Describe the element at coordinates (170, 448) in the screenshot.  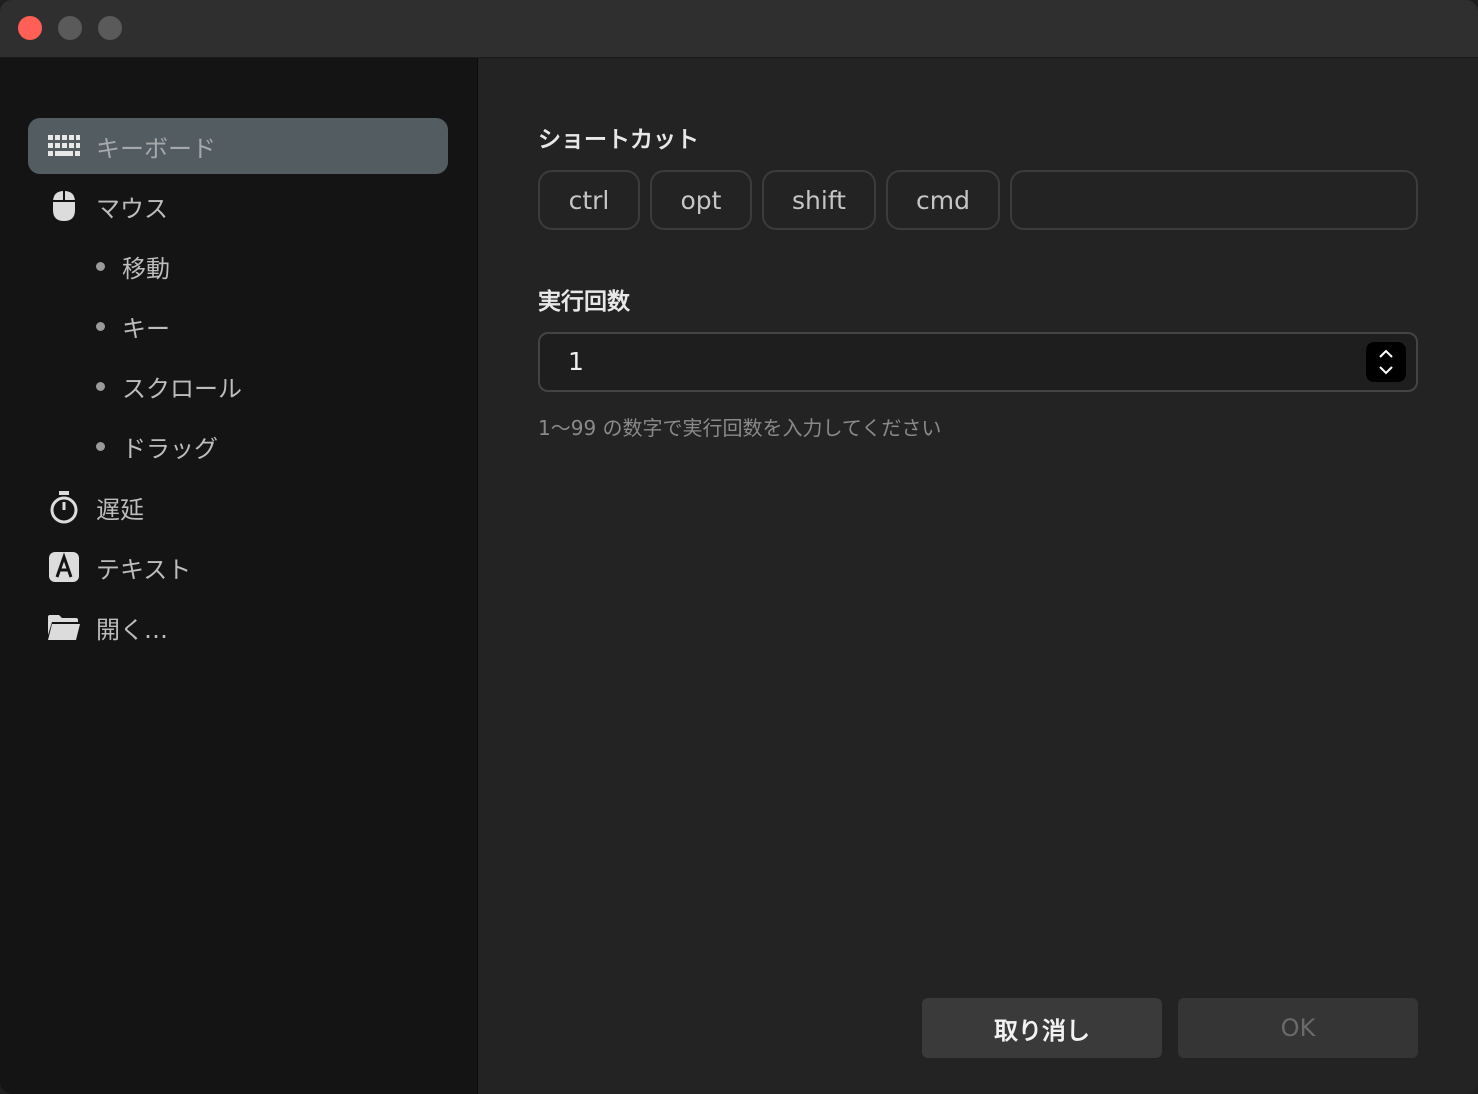
I see `sidebar-subitem-label: ドラッグ` at that location.